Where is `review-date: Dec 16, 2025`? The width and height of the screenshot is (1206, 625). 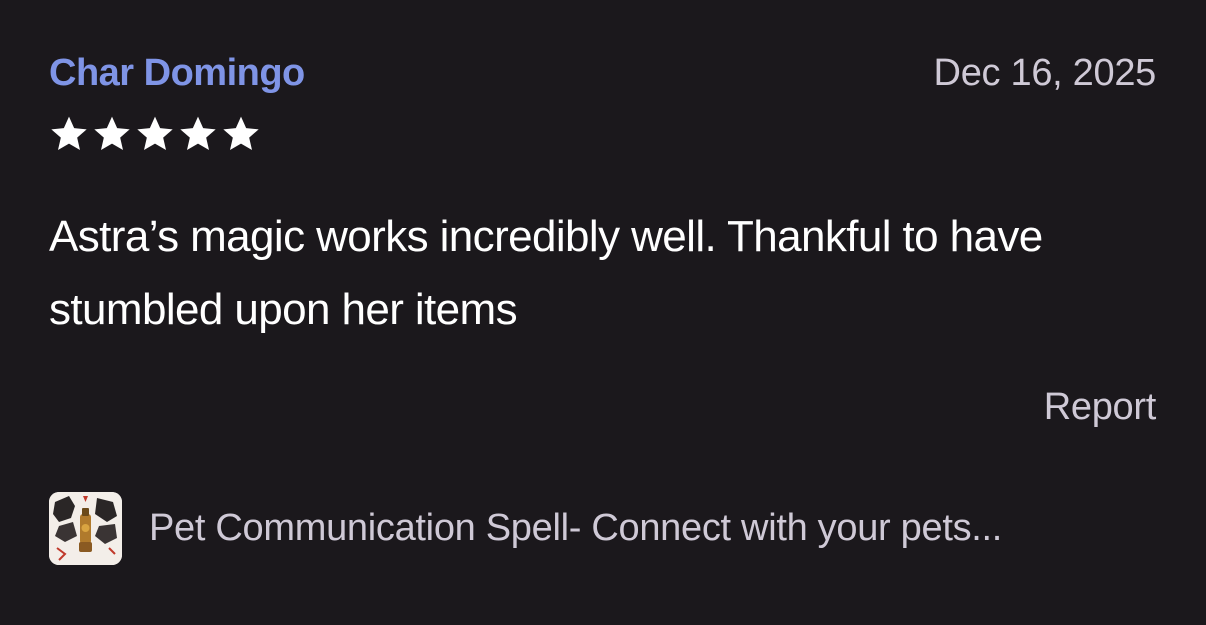 review-date: Dec 16, 2025 is located at coordinates (1045, 73).